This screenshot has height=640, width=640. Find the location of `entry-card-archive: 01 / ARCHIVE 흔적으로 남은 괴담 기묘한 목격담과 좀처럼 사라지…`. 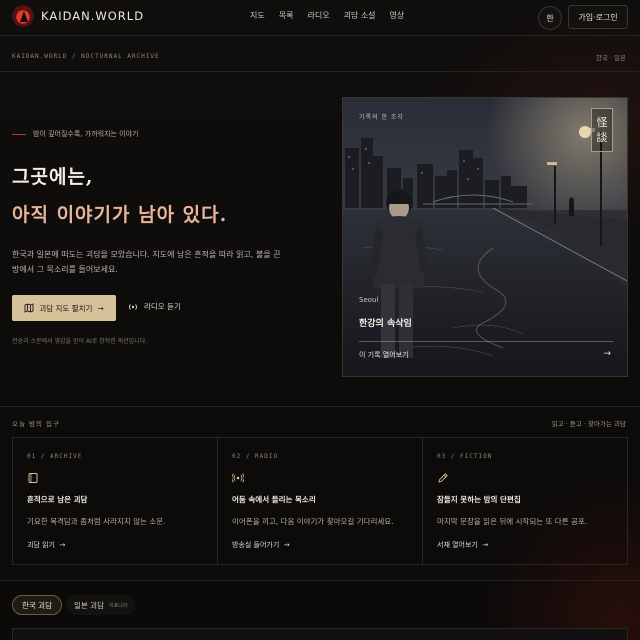

entry-card-archive: 01 / ARCHIVE 흔적으로 남은 괴담 기묘한 목격담과 좀처럼 사라지… is located at coordinates (115, 501).